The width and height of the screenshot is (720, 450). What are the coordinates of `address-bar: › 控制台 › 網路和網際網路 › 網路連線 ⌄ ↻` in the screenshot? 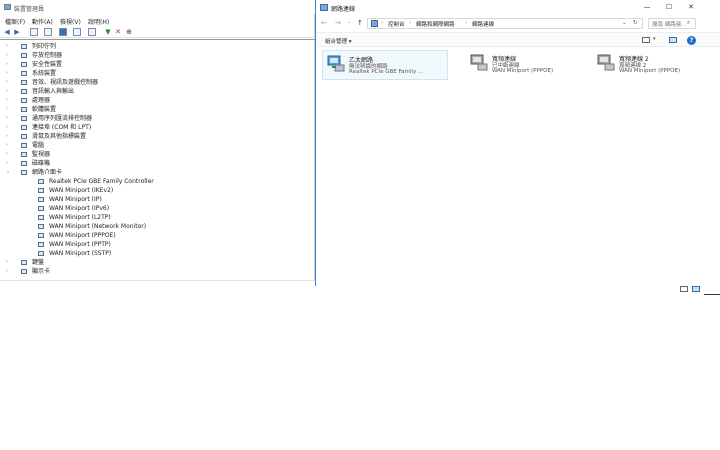 It's located at (505, 23).